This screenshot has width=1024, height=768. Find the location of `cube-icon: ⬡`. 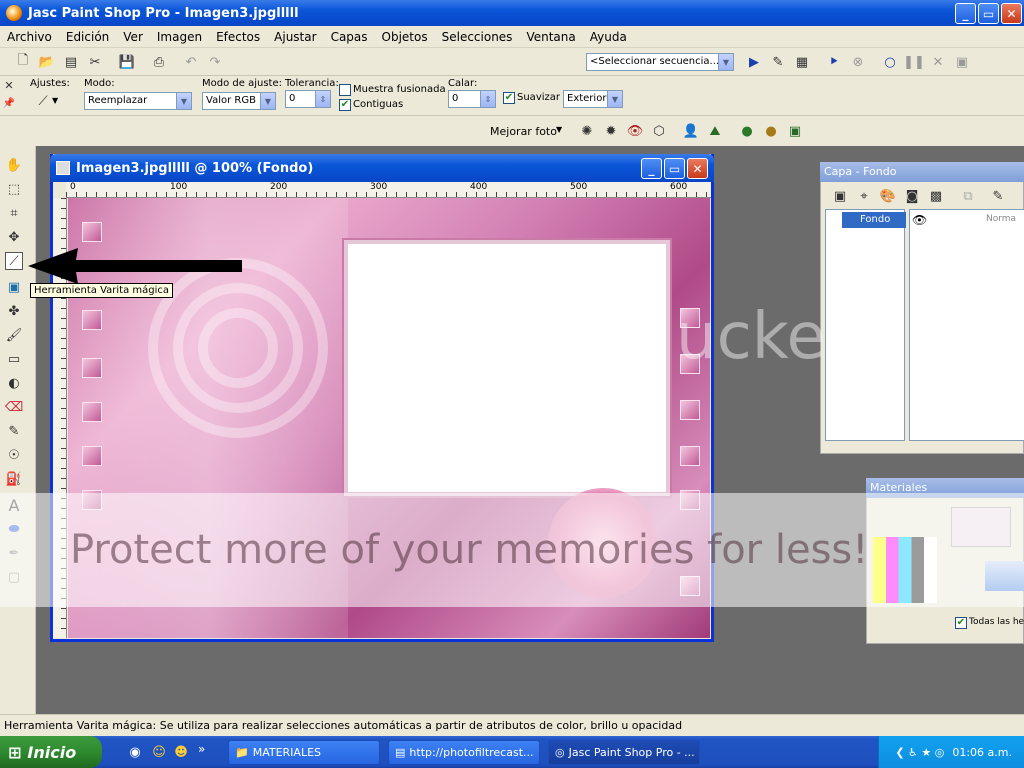

cube-icon: ⬡ is located at coordinates (659, 131).